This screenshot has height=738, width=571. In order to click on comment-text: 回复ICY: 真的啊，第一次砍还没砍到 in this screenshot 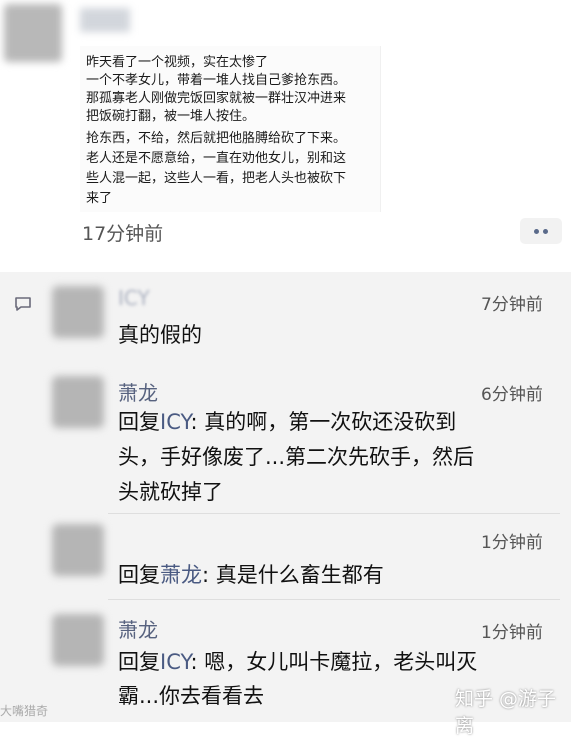, I will do `click(287, 422)`.